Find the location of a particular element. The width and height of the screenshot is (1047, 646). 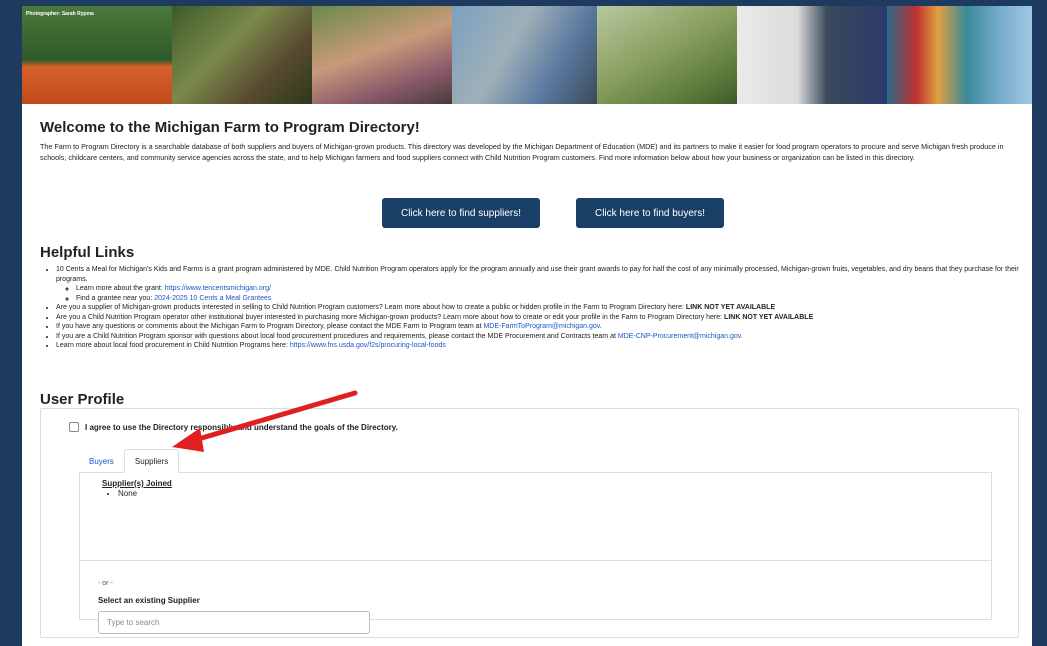

suppliers-joined-list: None is located at coordinates (119, 493).